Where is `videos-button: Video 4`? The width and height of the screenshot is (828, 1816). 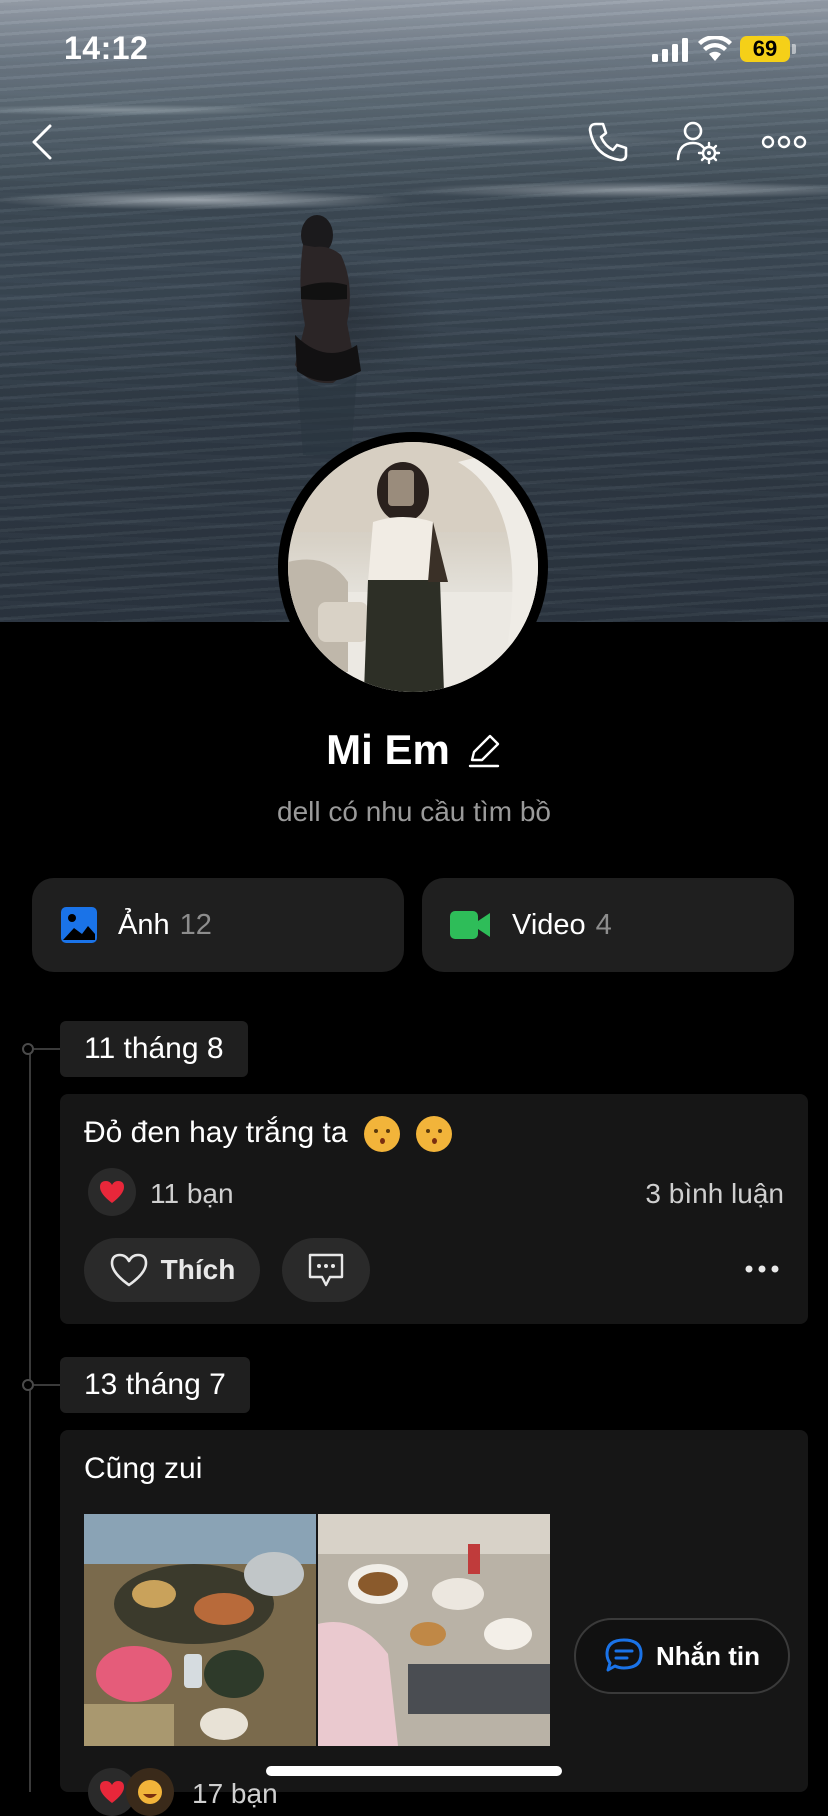
videos-button: Video 4 is located at coordinates (608, 925).